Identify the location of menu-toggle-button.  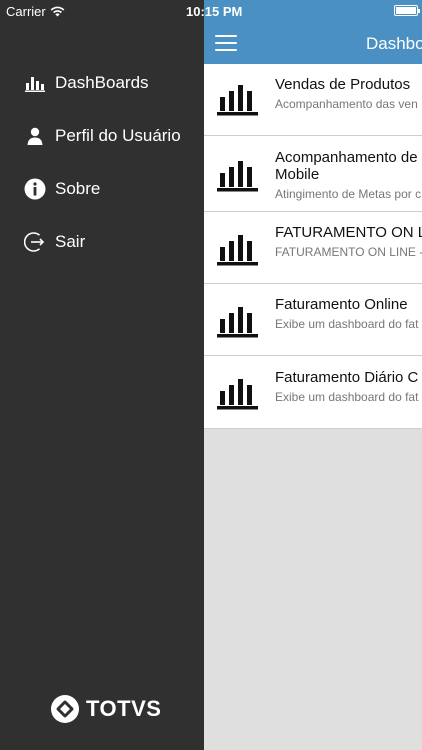
(226, 43).